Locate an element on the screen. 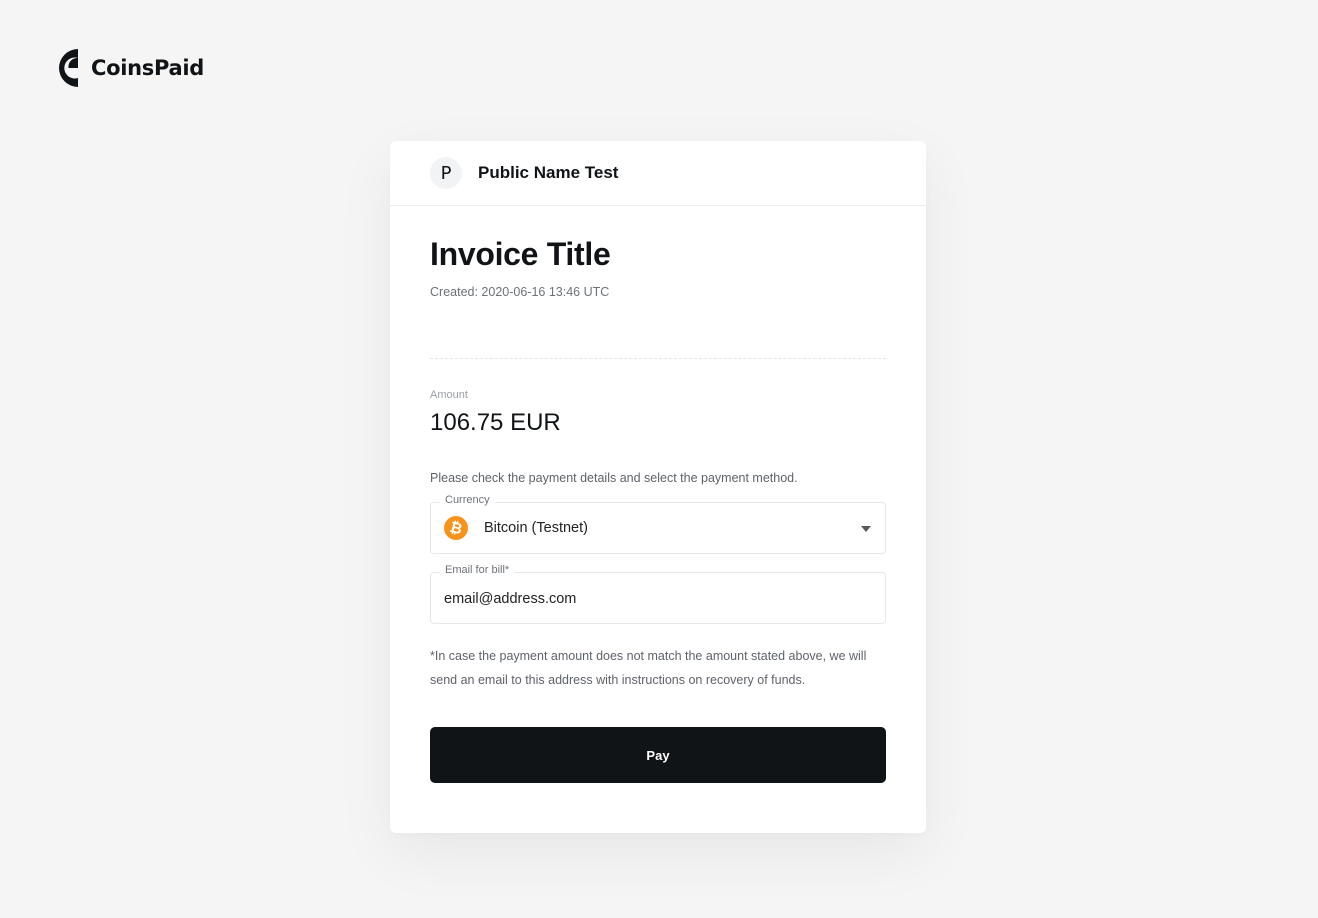 This screenshot has width=1318, height=918. merchant-name: Public Name Test is located at coordinates (548, 172).